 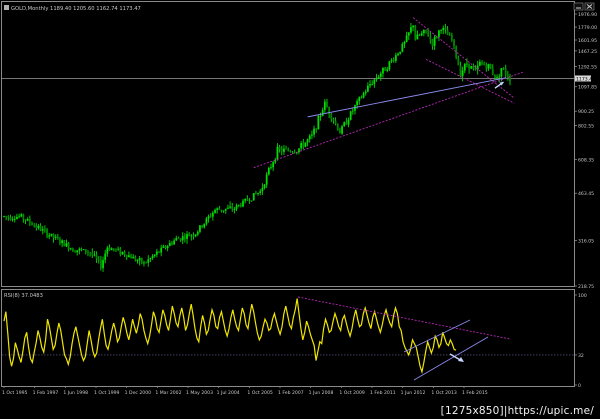 I want to click on rsi-line, so click(x=230, y=336).